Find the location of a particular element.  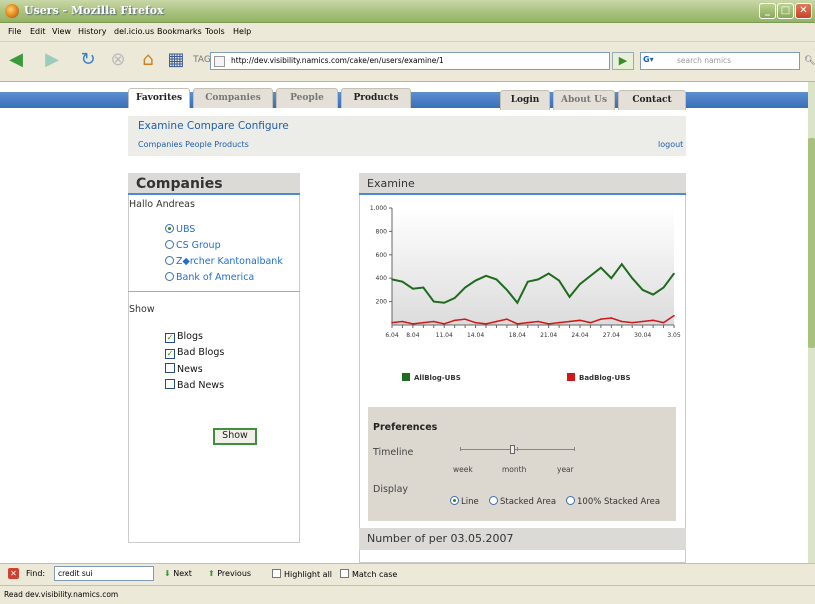

minimize-button: _ is located at coordinates (767, 11).